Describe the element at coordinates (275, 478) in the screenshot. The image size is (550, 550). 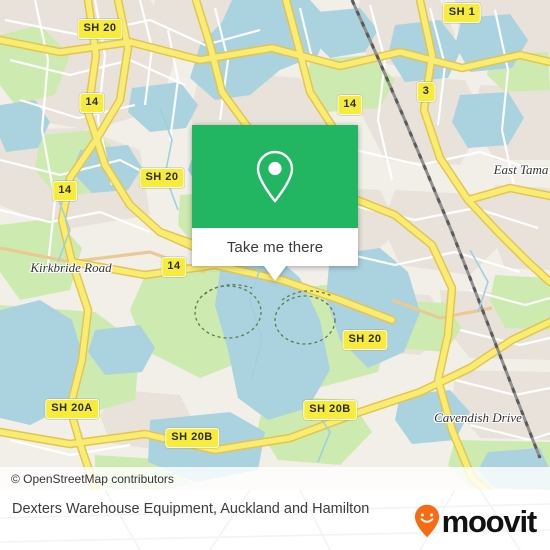
I see `map-attribution-bar: © OpenStreetMap contributors` at that location.